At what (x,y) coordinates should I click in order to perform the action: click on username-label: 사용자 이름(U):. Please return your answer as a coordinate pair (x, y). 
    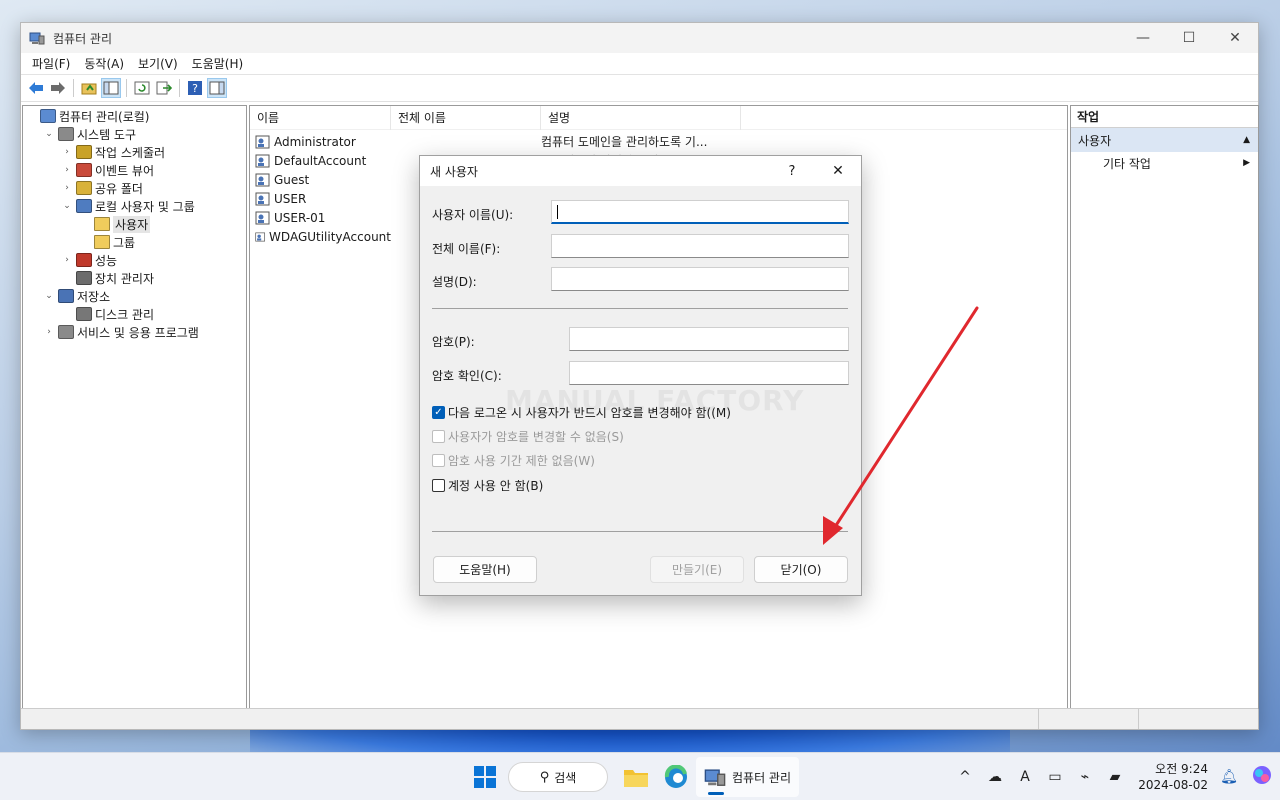
    Looking at the image, I should click on (473, 215).